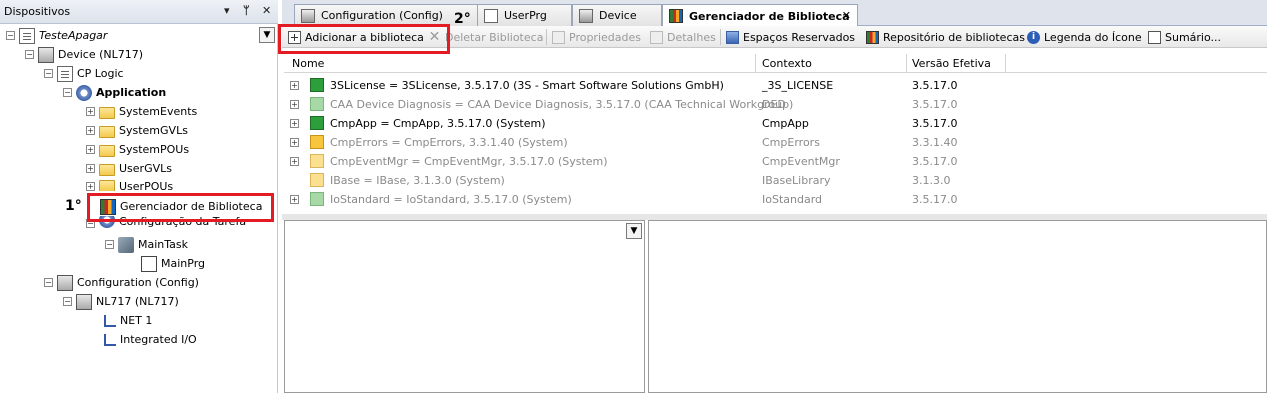 This screenshot has height=393, width=1267. I want to click on tab-userprg: UserPrg, so click(524, 15).